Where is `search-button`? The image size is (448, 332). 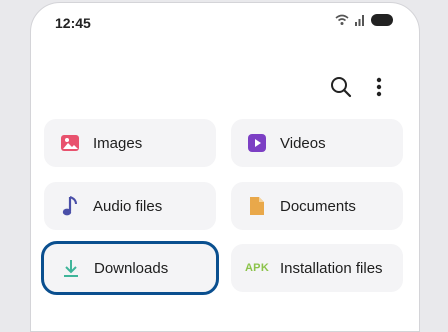 search-button is located at coordinates (341, 87).